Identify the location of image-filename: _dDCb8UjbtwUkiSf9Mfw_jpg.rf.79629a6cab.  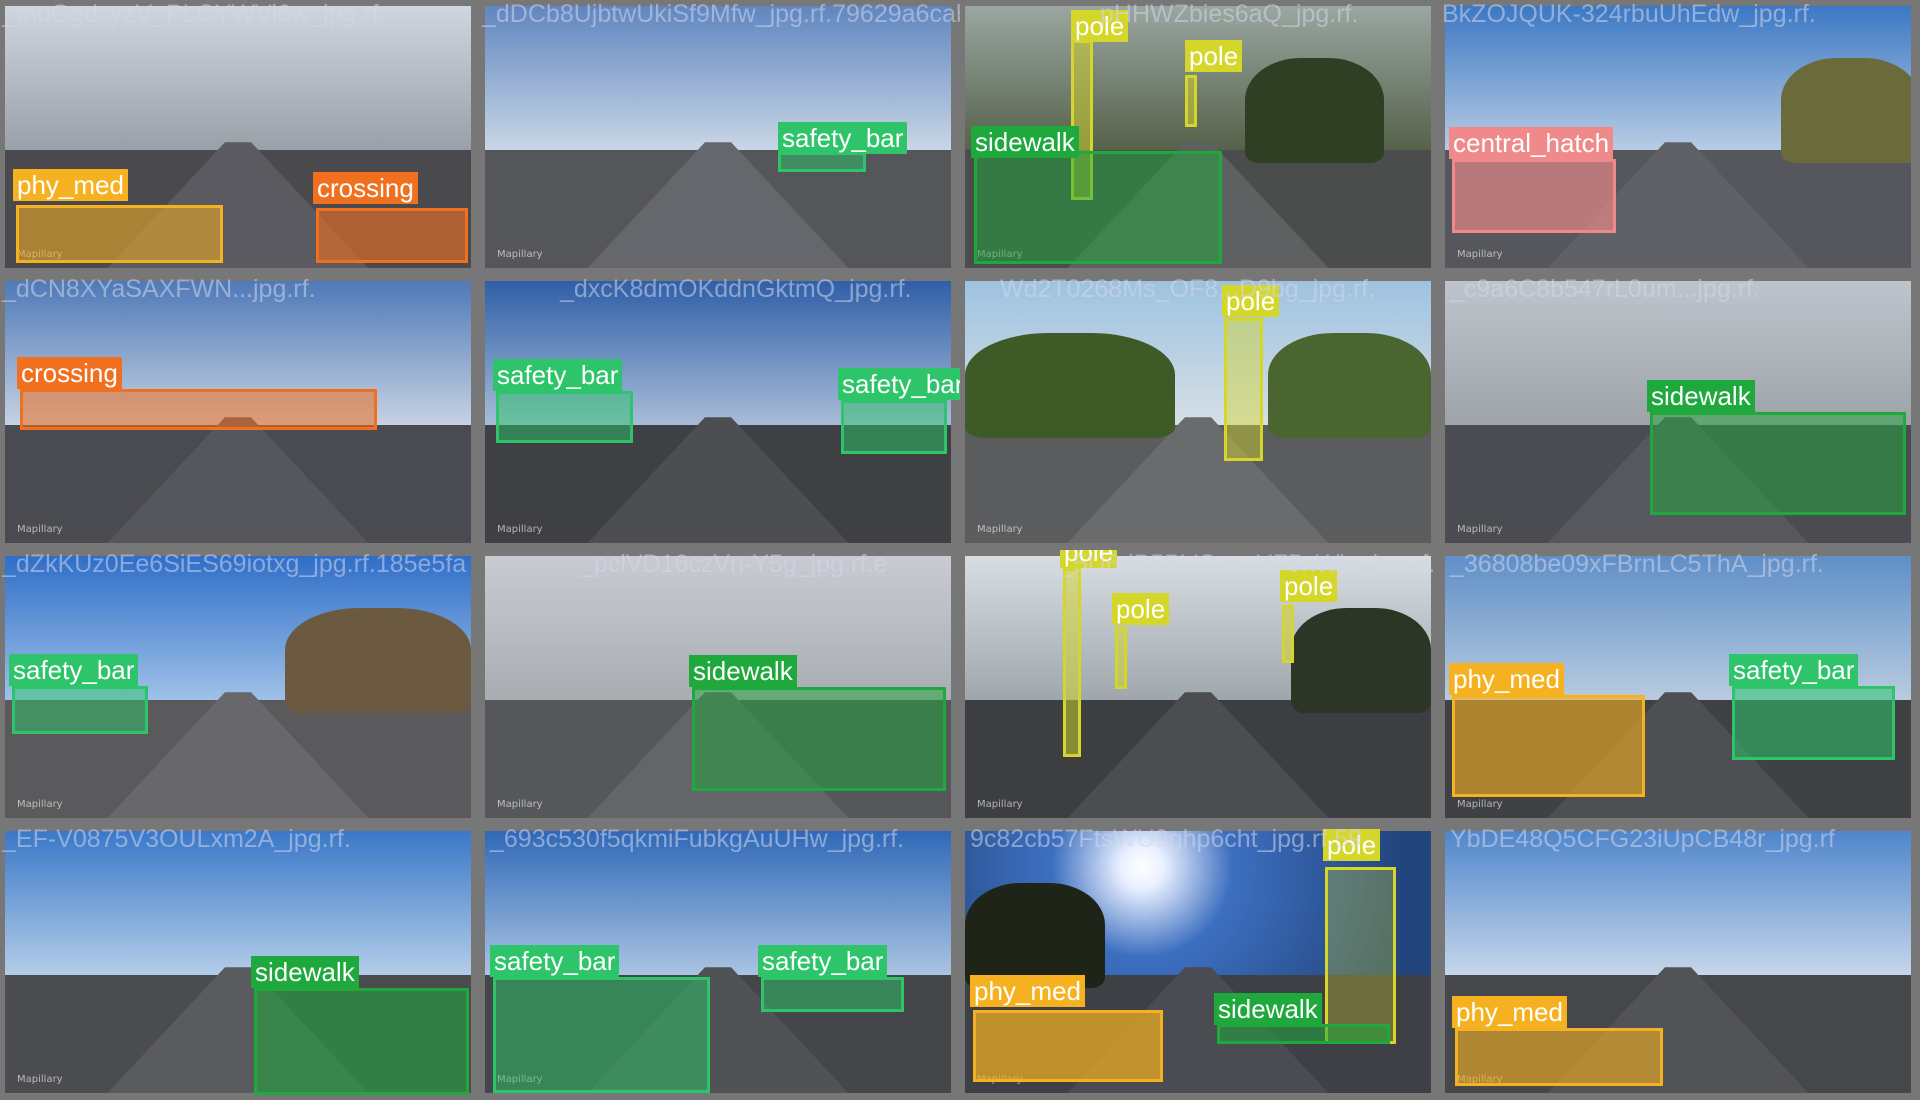
(721, 14).